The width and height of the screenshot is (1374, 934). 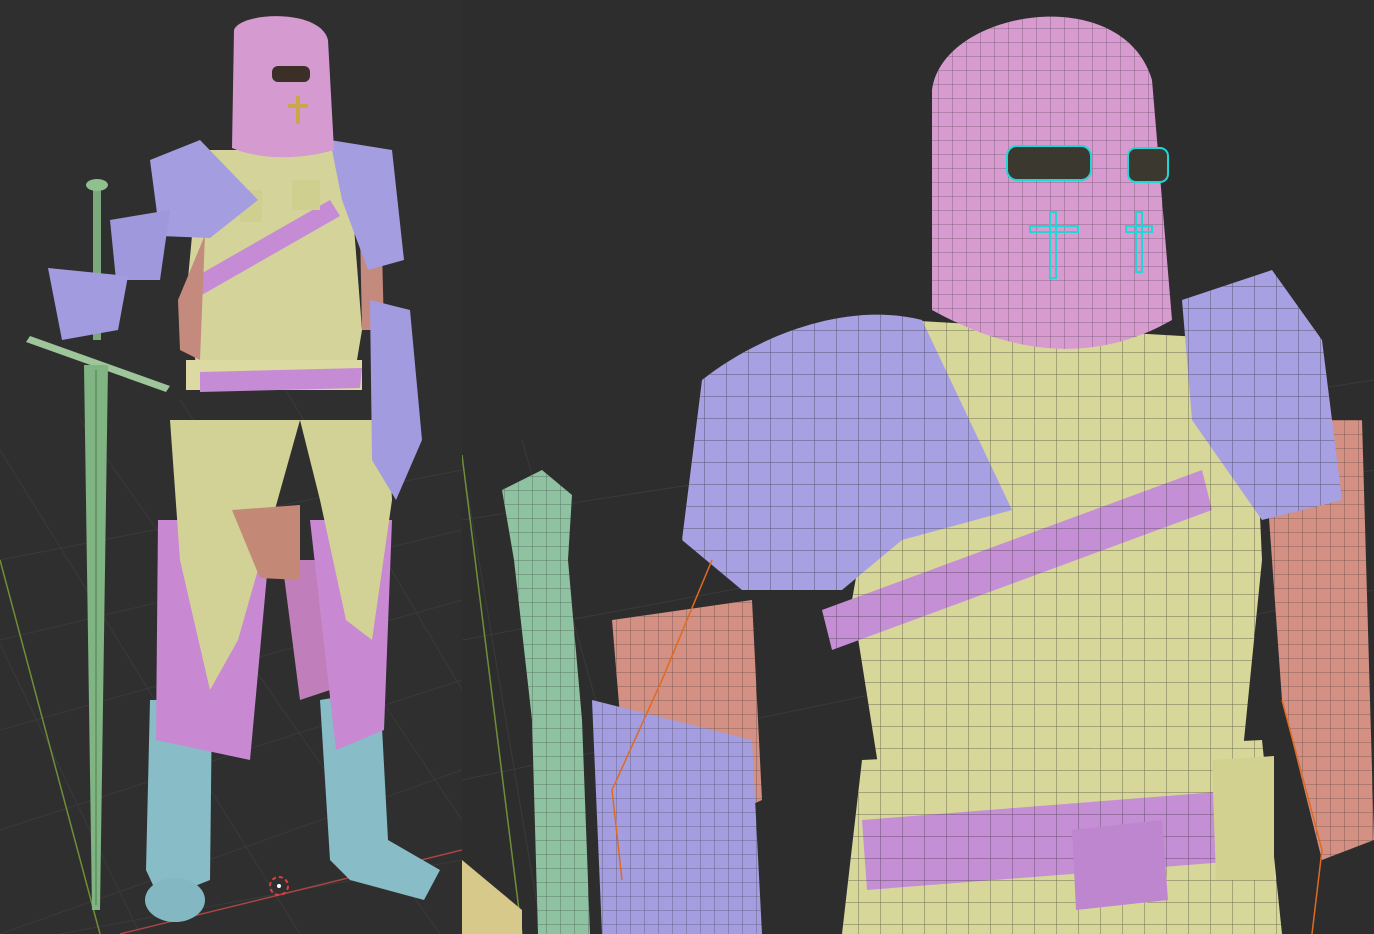 What do you see at coordinates (1049, 163) in the screenshot?
I see `eye-slot-left` at bounding box center [1049, 163].